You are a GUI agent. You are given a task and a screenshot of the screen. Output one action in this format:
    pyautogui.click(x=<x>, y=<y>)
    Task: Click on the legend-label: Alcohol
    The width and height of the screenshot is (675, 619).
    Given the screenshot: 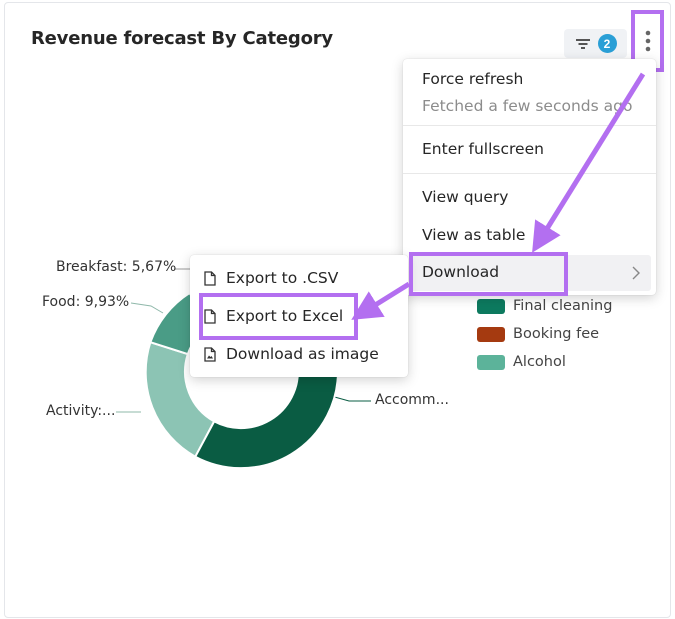 What is the action you would take?
    pyautogui.click(x=539, y=362)
    